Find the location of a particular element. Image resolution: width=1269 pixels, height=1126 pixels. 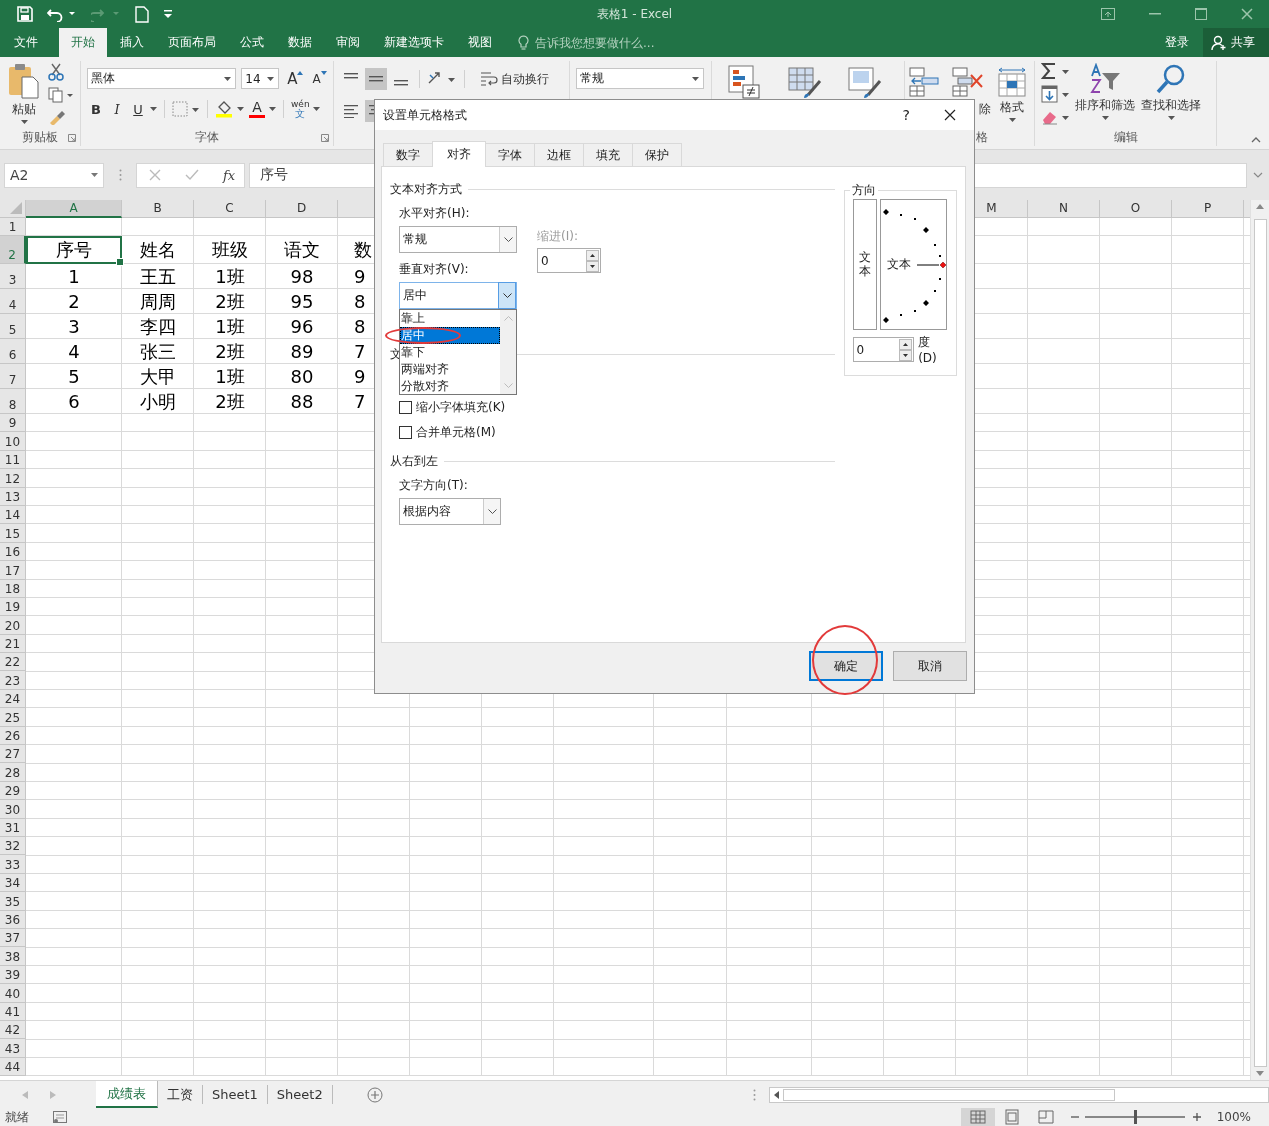

table-cell-text: 95 is located at coordinates (302, 302).